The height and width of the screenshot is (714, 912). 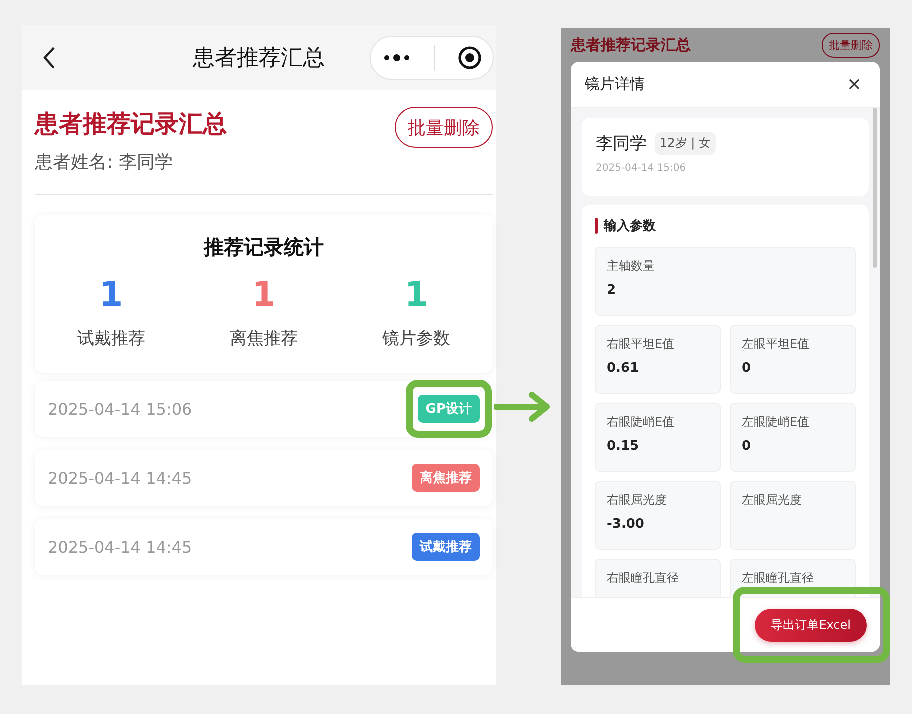 What do you see at coordinates (470, 58) in the screenshot?
I see `target-icon` at bounding box center [470, 58].